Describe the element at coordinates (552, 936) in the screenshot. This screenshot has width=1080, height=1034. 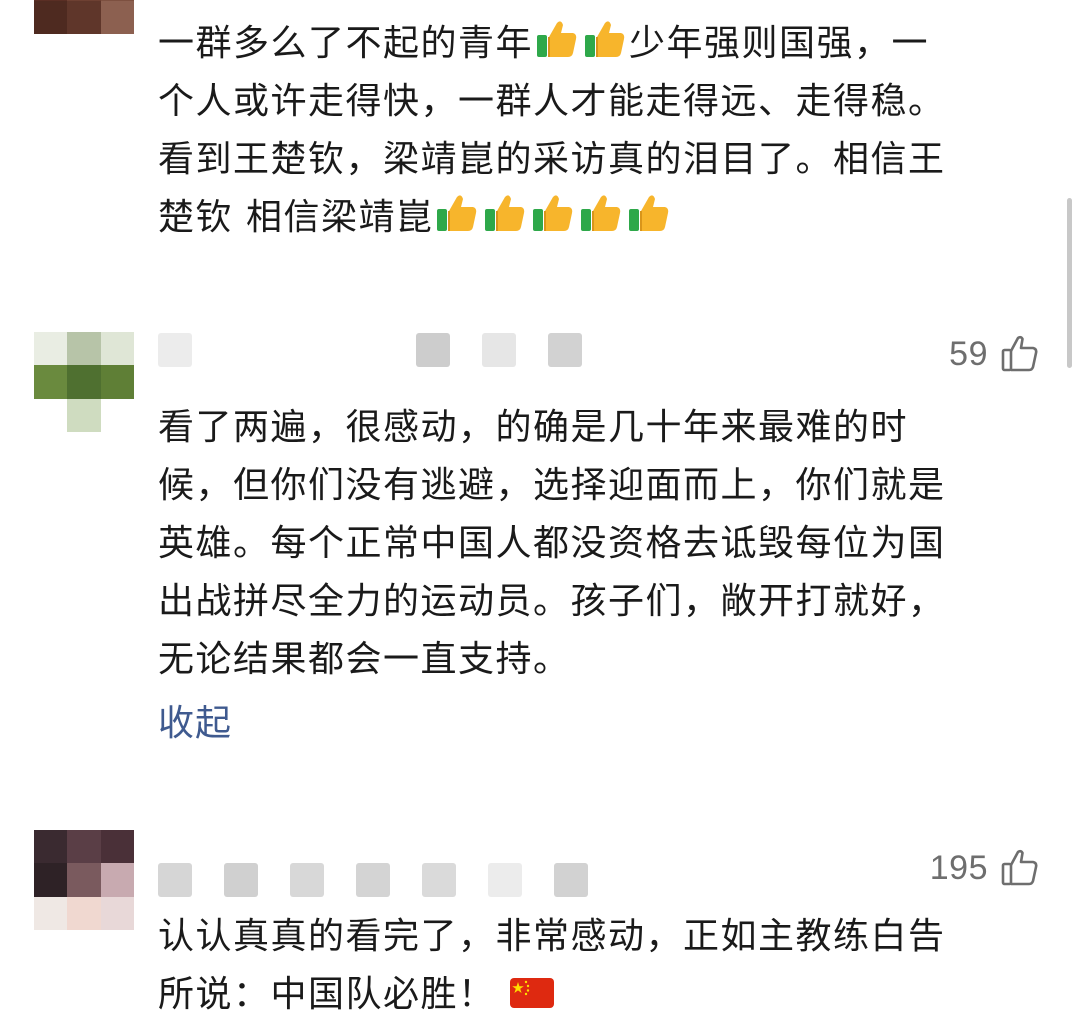
I see `comment-line: 认认真真的看完了，非常感动，正如主教练白告` at that location.